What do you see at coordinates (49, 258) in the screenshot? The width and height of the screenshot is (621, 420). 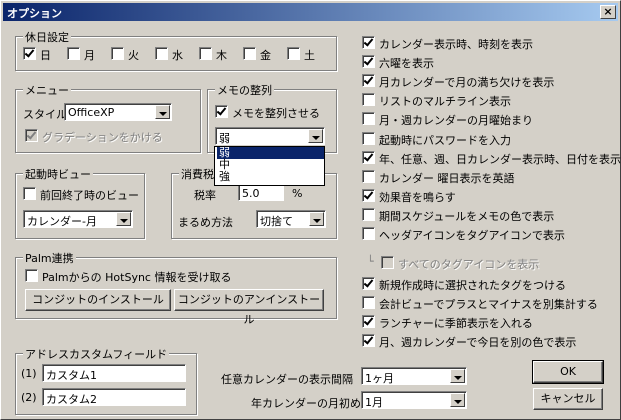 I see `palm-group-label: Palm連携` at bounding box center [49, 258].